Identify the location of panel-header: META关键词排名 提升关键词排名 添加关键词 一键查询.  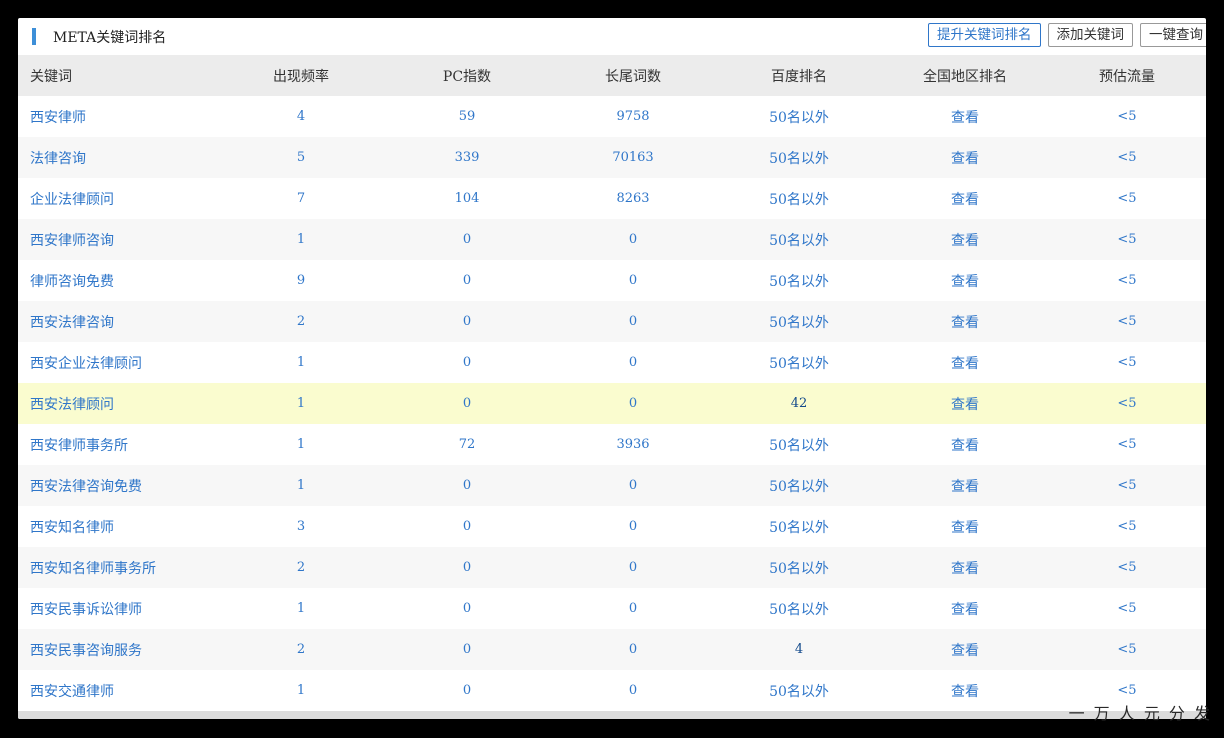
(612, 36).